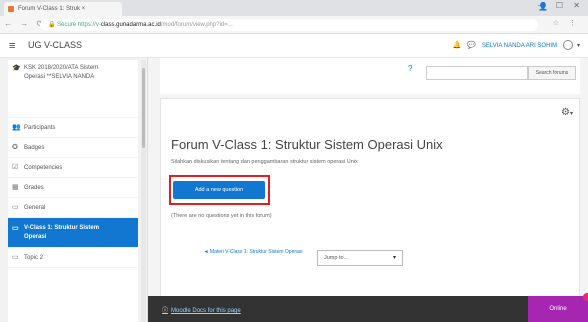  What do you see at coordinates (219, 190) in the screenshot?
I see `add-new-question-button: Add a new question` at bounding box center [219, 190].